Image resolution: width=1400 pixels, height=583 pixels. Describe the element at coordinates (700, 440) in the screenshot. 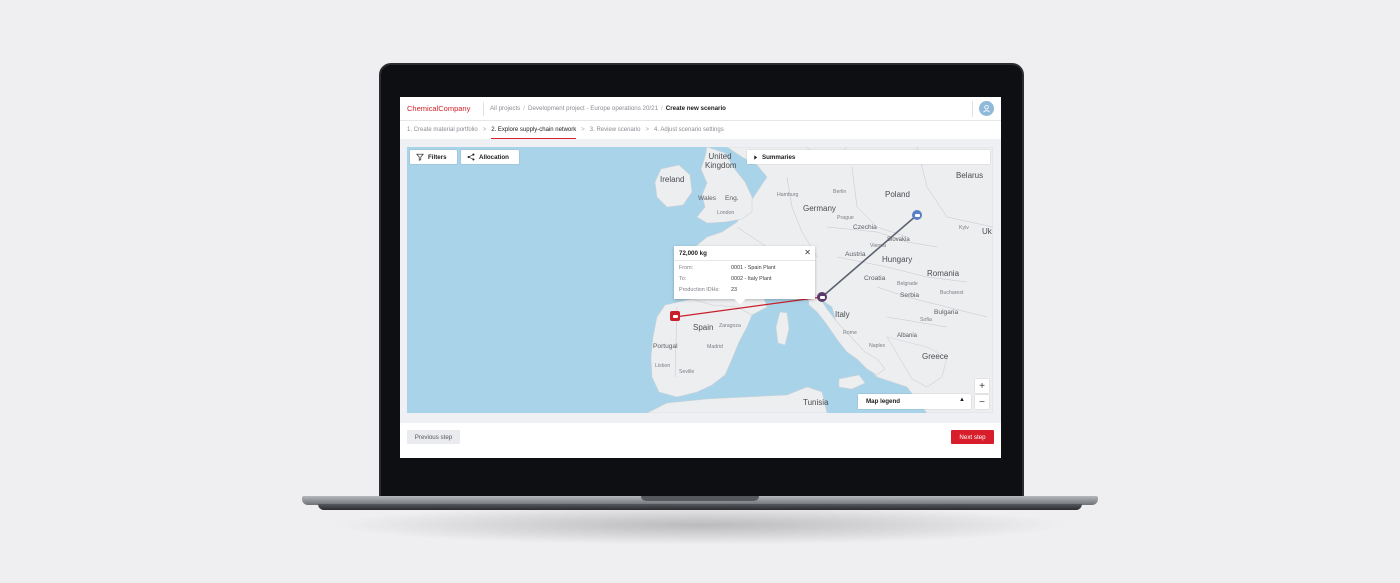

I see `footer: Previous step Next step` at that location.